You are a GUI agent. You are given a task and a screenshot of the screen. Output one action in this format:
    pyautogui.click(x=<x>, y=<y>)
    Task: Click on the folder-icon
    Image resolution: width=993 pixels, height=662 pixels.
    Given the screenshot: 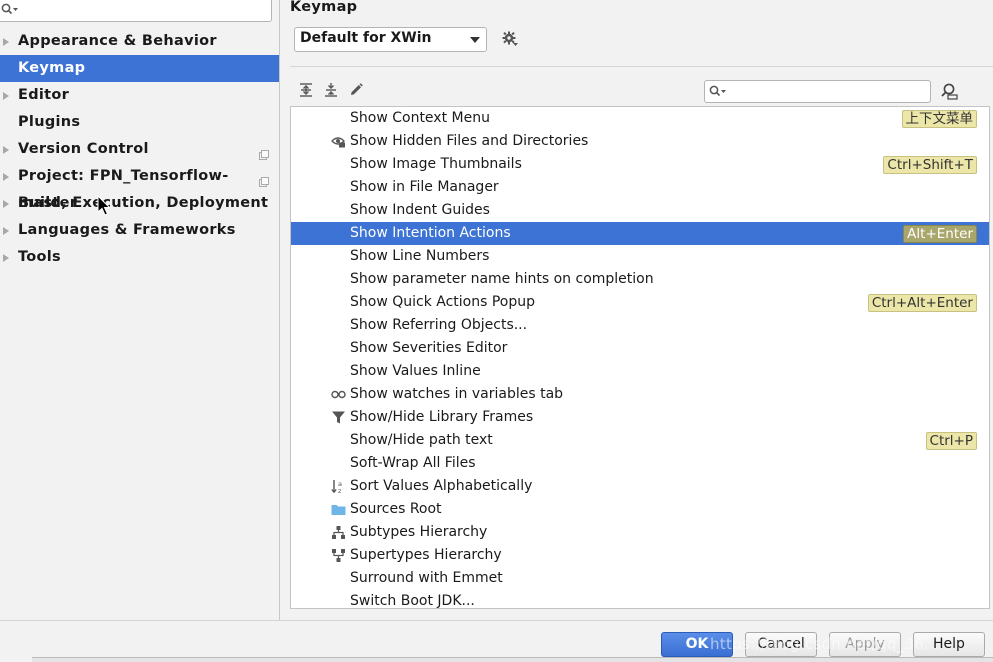 What is the action you would take?
    pyautogui.click(x=338, y=509)
    